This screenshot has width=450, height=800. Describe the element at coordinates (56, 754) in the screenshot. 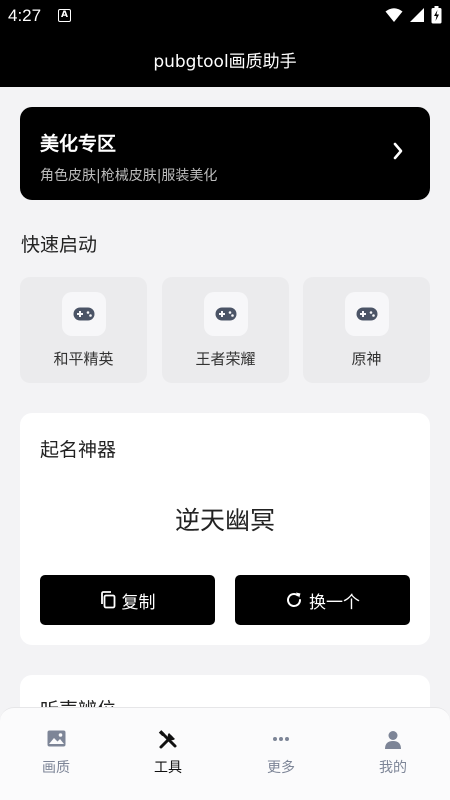

I see `tab-picture-quality: 画质` at that location.